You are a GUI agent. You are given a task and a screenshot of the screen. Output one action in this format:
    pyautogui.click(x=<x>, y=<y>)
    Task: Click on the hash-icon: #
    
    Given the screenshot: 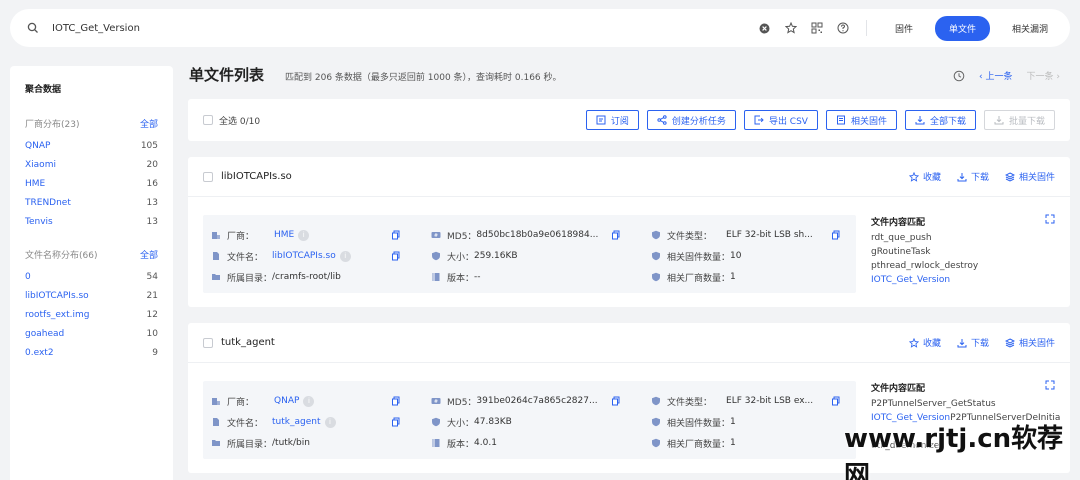 What is the action you would take?
    pyautogui.click(x=436, y=235)
    